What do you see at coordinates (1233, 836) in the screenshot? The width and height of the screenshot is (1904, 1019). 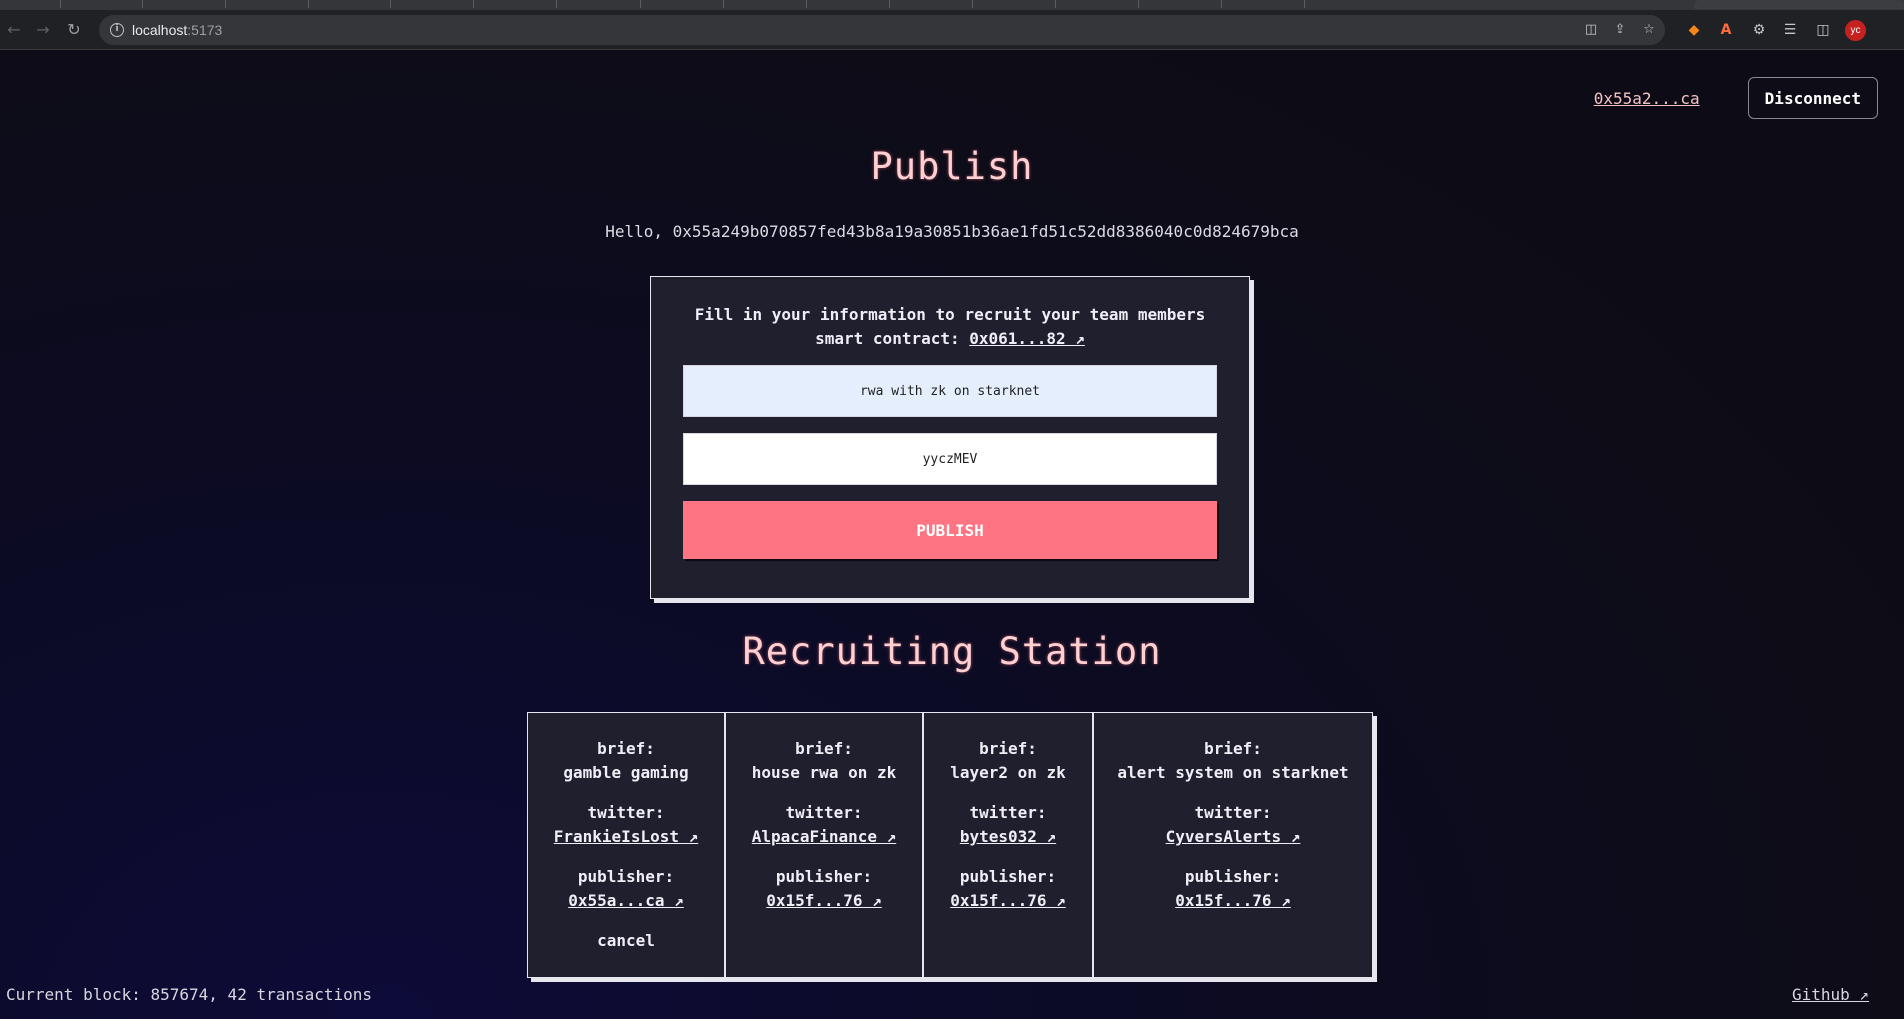 I see `twitter-link: CyversAlerts ↗` at bounding box center [1233, 836].